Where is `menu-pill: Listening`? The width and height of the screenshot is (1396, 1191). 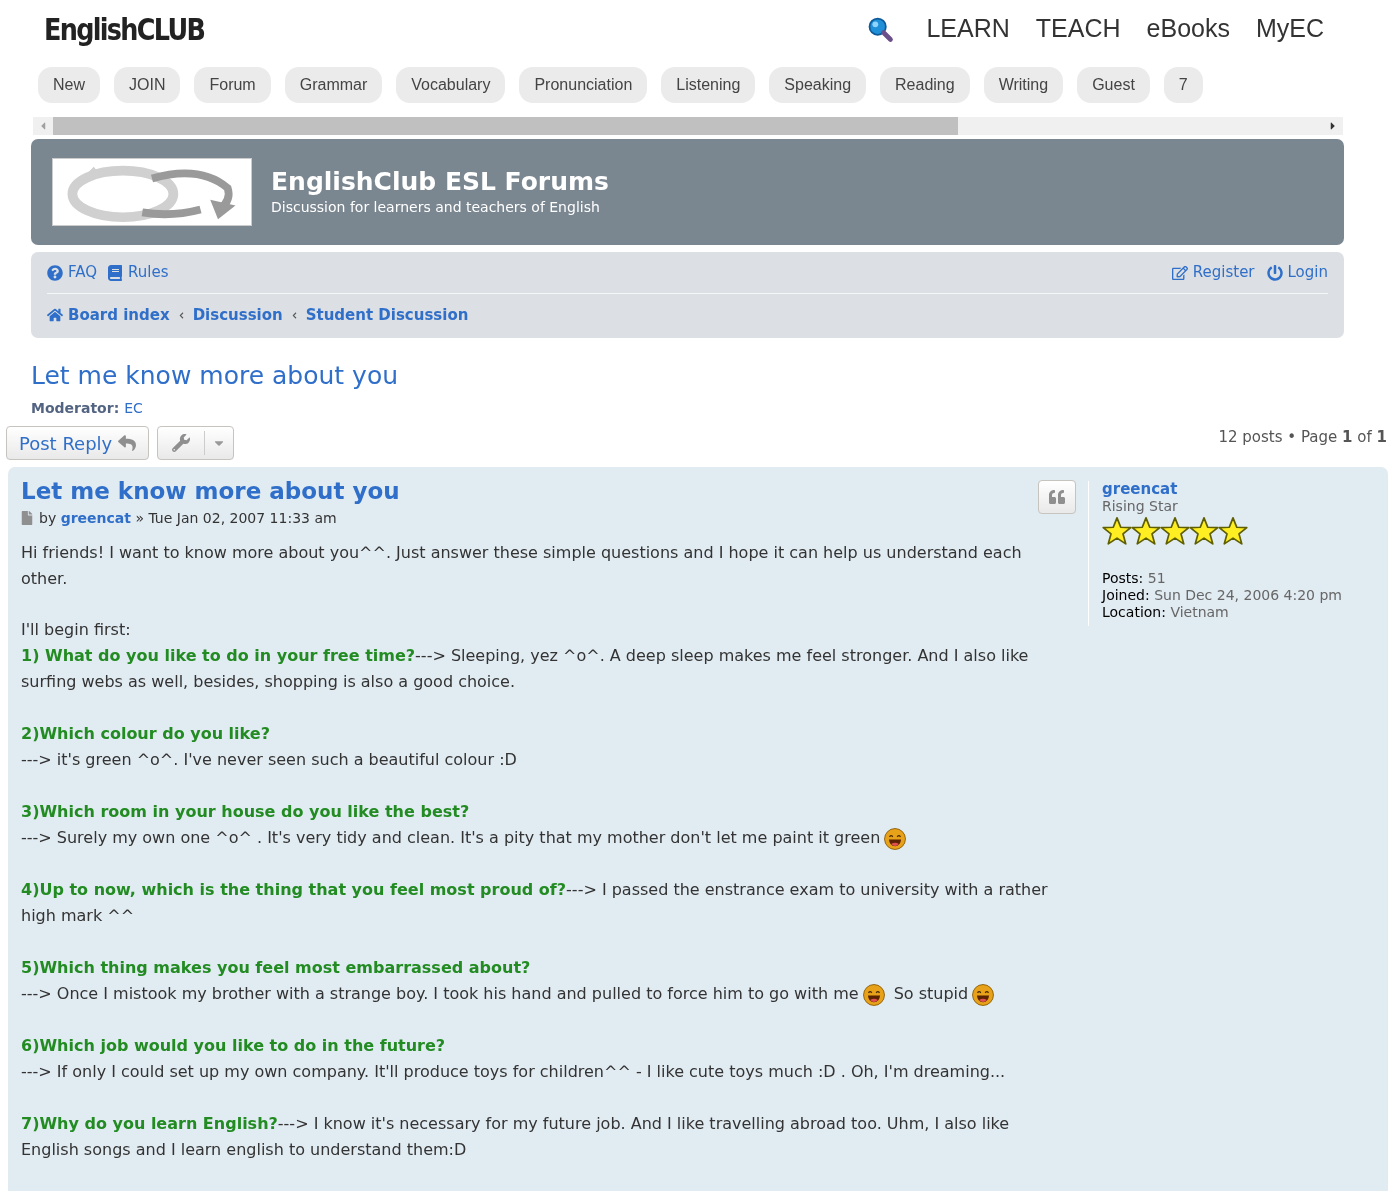
menu-pill: Listening is located at coordinates (708, 85).